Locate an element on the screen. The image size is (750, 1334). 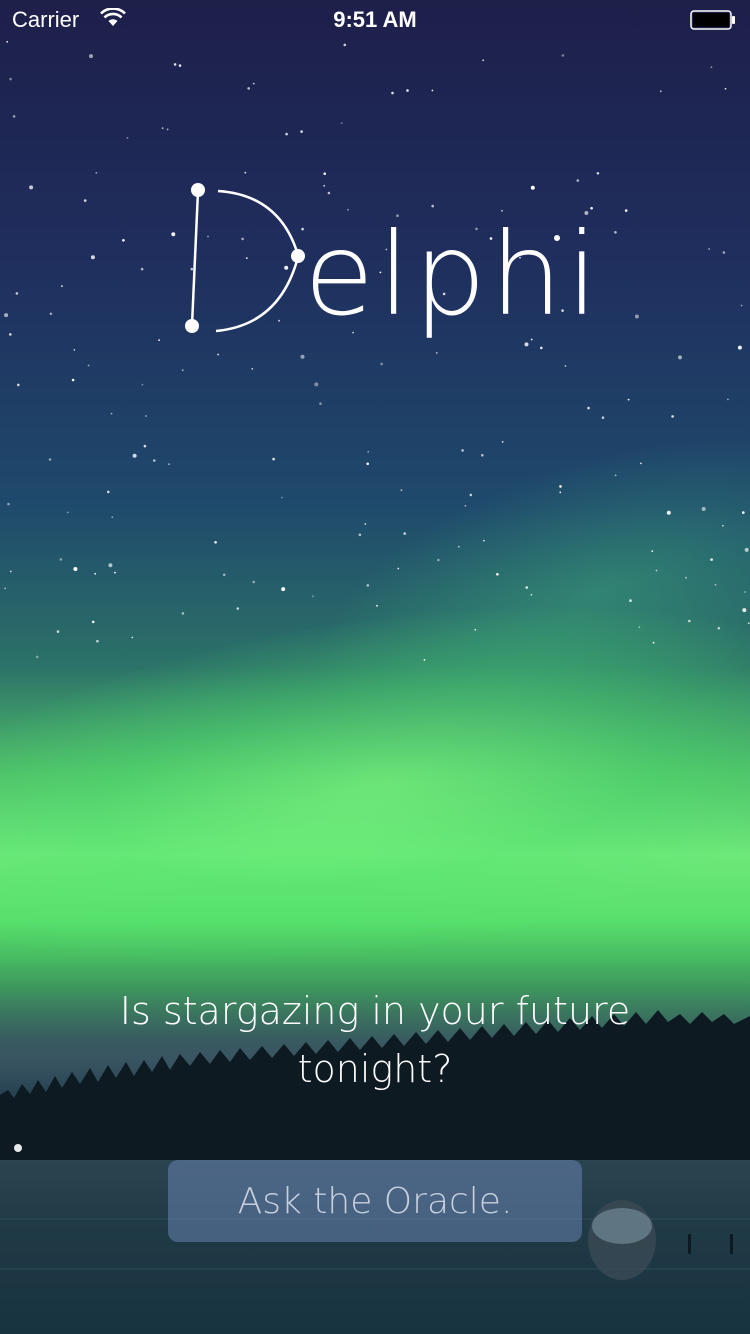
tagline: Is stargazing in your future tonight? is located at coordinates (375, 1040).